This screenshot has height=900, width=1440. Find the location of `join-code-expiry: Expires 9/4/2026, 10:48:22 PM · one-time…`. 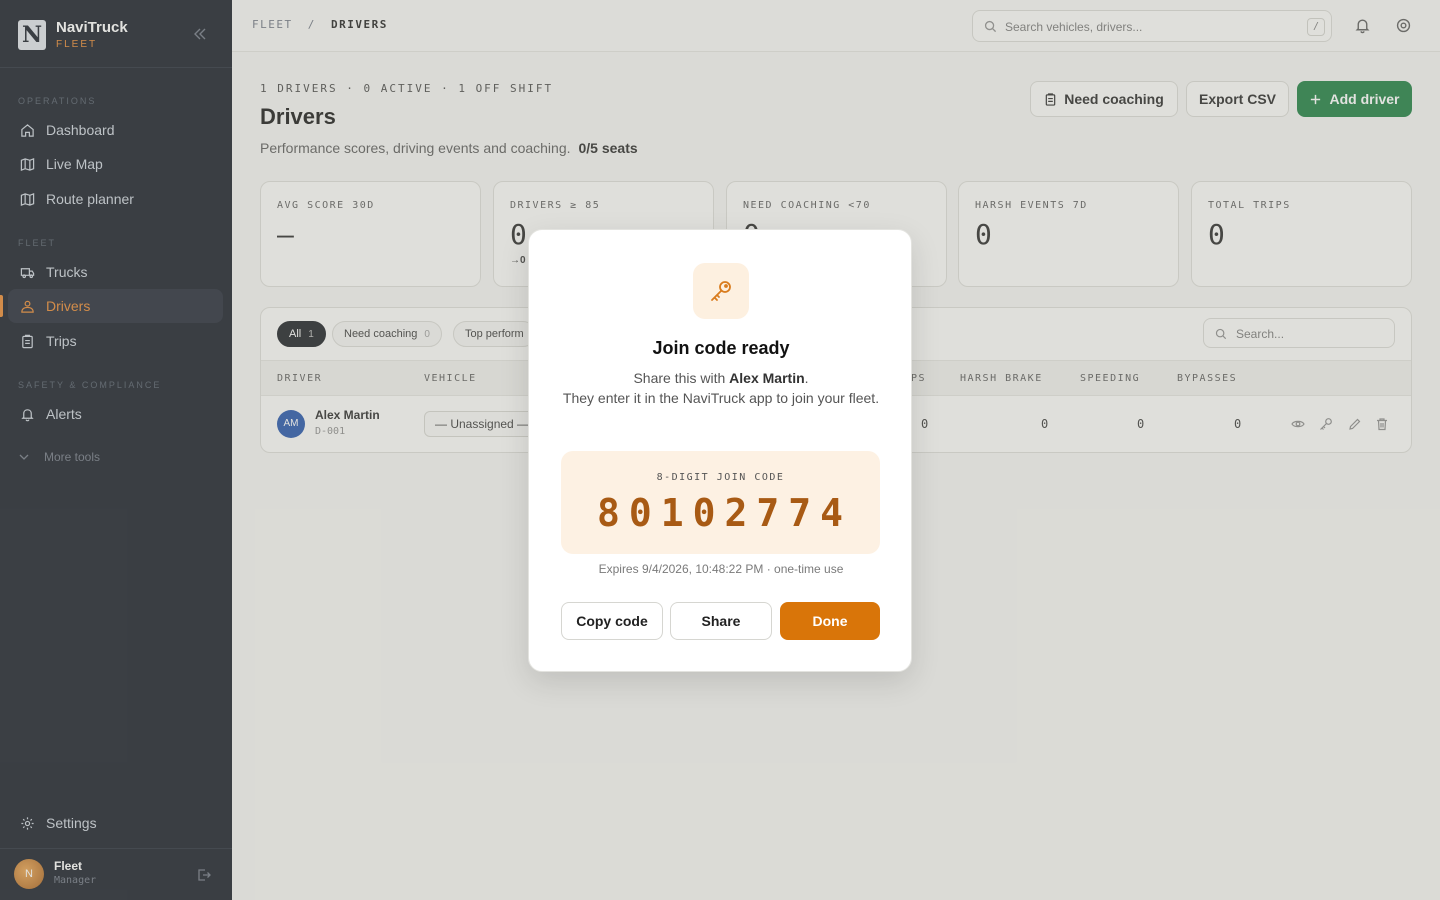

join-code-expiry: Expires 9/4/2026, 10:48:22 PM · one-time… is located at coordinates (721, 569).